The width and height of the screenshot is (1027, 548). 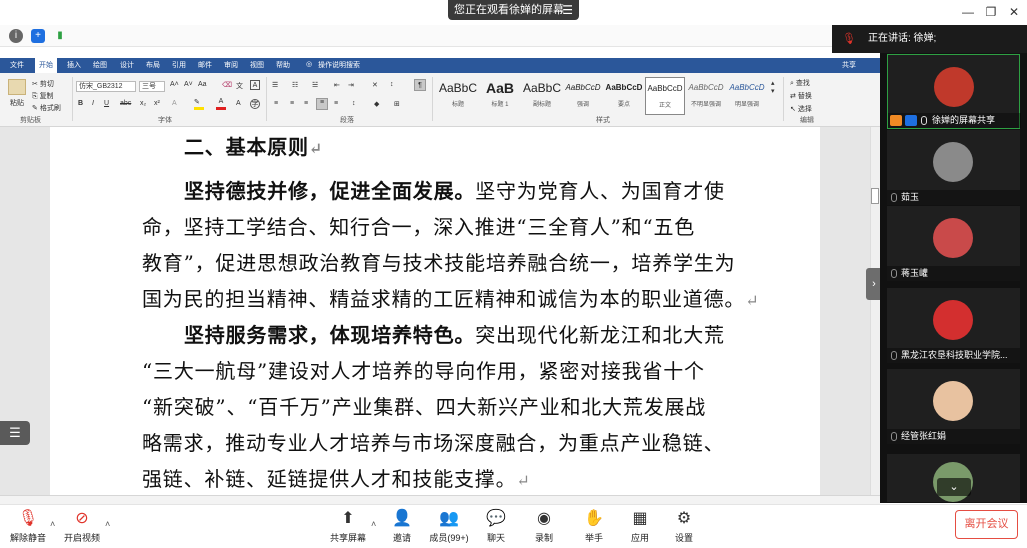 I want to click on info-icon: i, so click(x=16, y=36).